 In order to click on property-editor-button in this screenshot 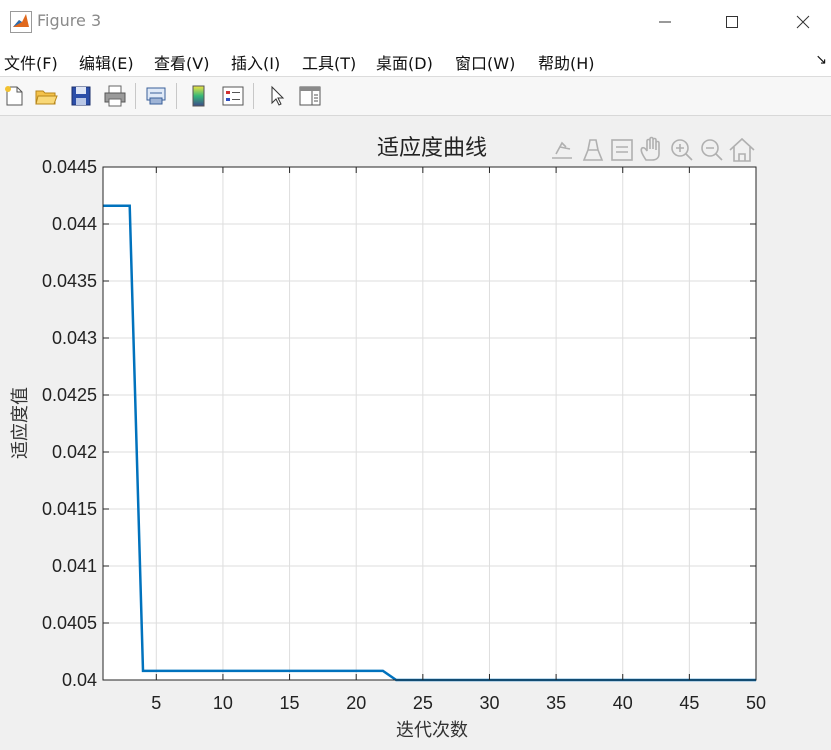, I will do `click(310, 96)`.